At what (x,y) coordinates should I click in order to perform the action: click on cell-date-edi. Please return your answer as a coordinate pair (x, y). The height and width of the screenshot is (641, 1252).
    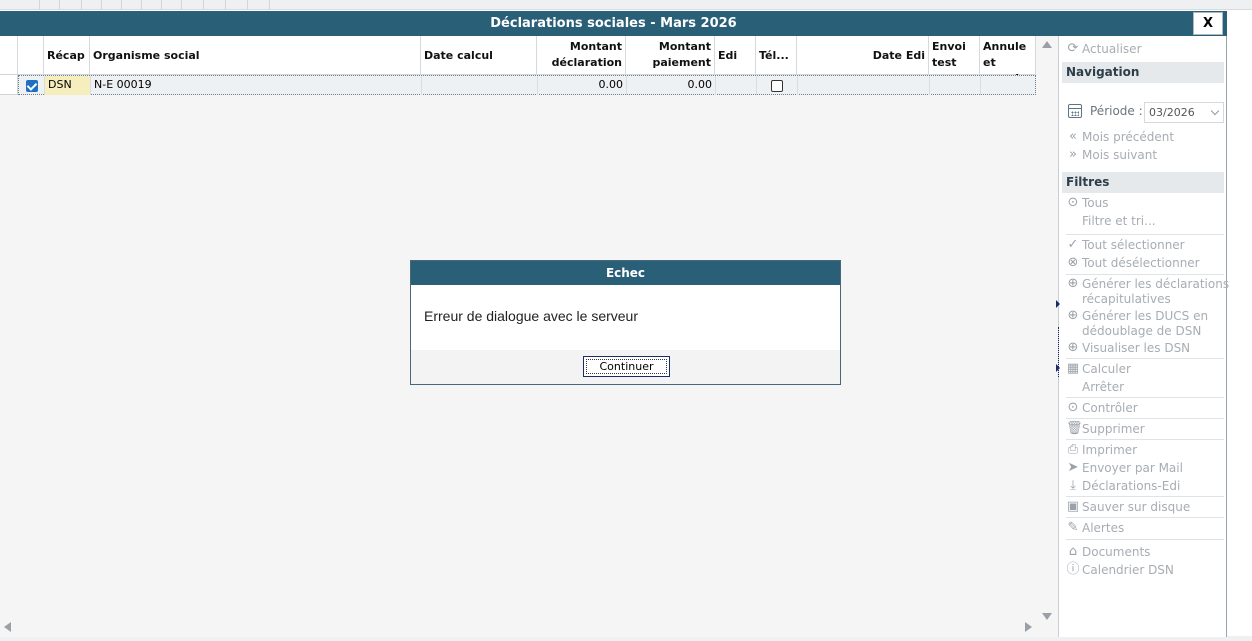
    Looking at the image, I should click on (864, 85).